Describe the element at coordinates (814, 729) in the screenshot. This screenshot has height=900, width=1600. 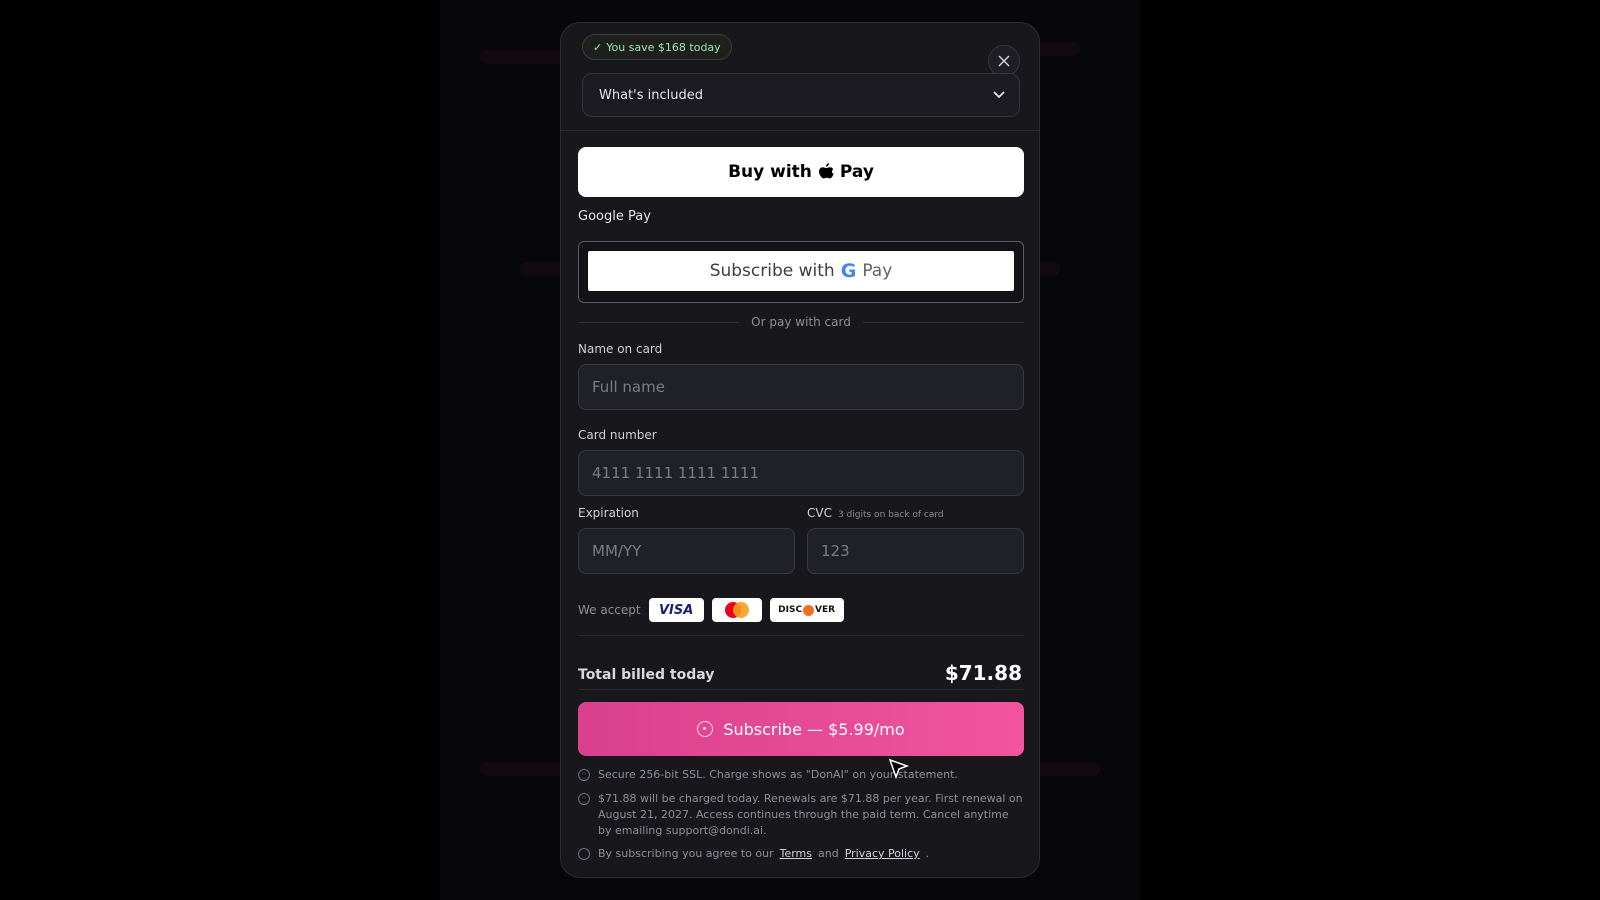
I see `subscribe-label: Subscribe — $5.99/mo` at that location.